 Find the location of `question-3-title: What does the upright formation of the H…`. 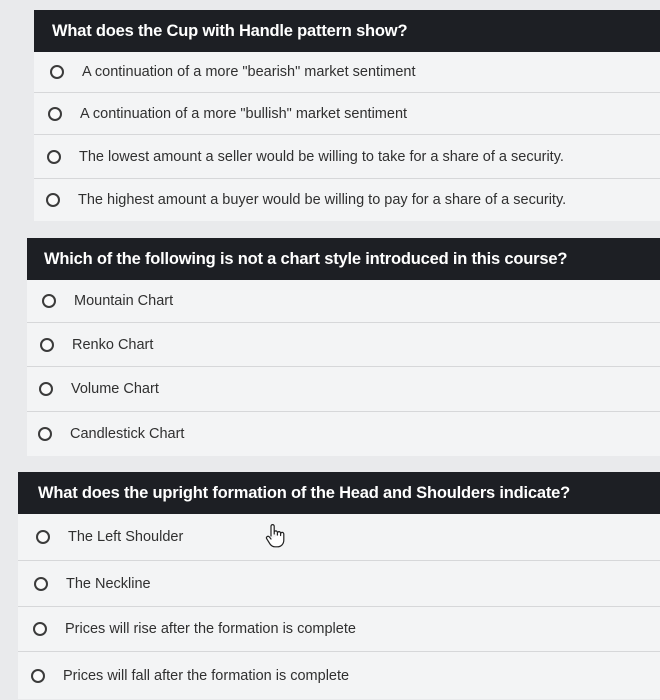

question-3-title: What does the upright formation of the H… is located at coordinates (339, 493).